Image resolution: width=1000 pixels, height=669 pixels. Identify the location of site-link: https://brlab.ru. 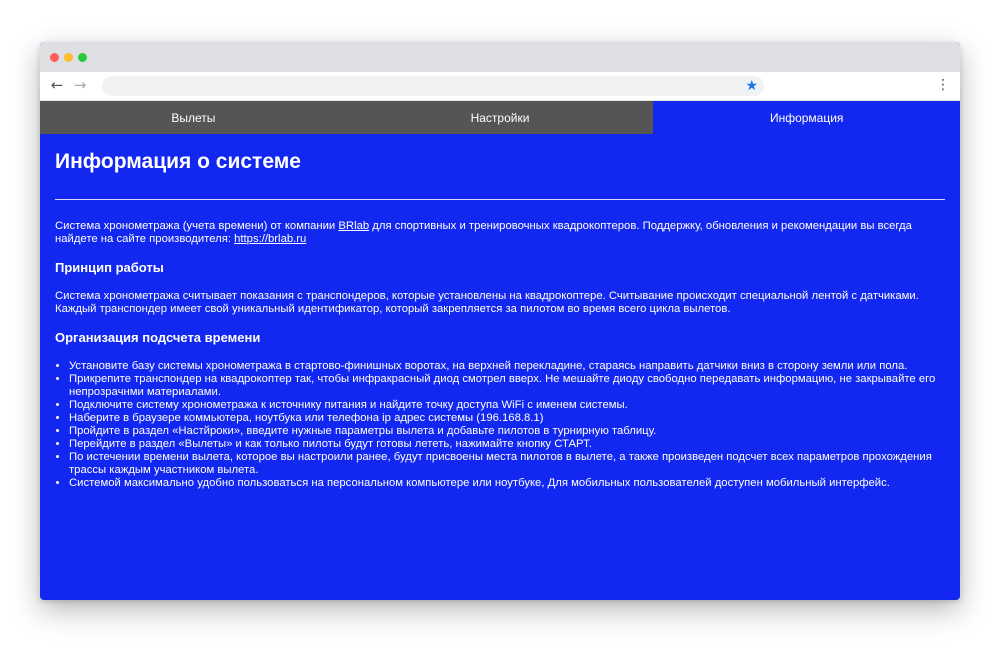
(270, 239).